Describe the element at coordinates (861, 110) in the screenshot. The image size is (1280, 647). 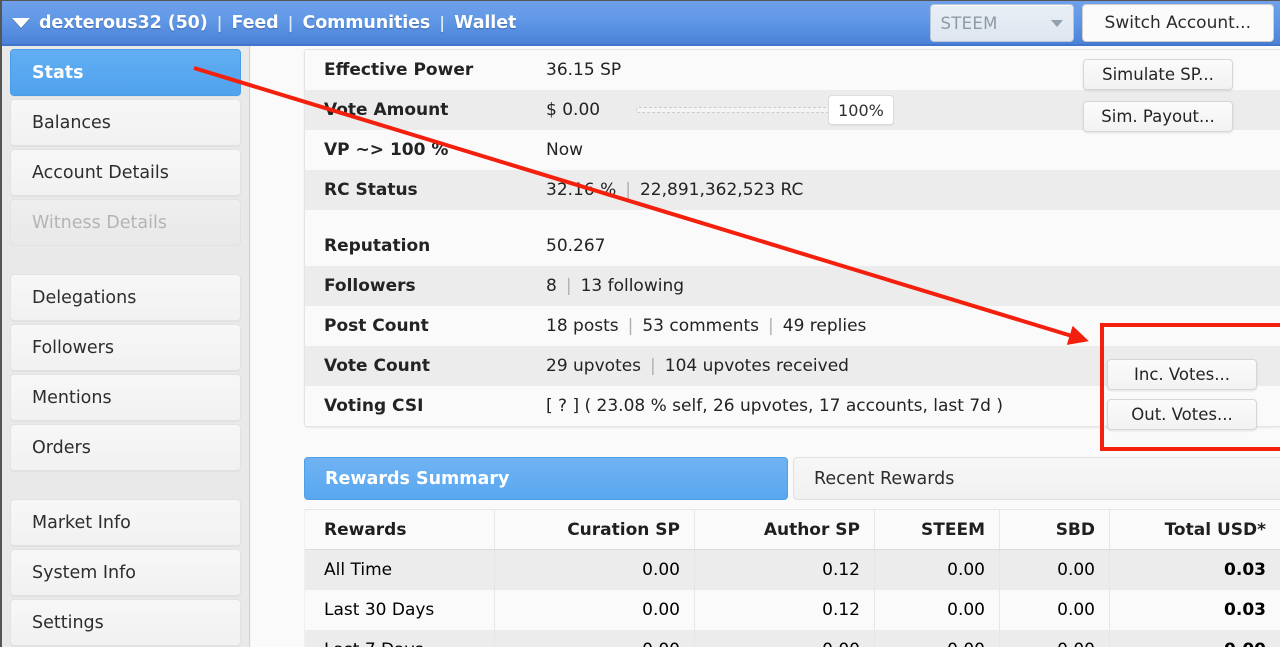
I see `slider-percent-value: 100%` at that location.